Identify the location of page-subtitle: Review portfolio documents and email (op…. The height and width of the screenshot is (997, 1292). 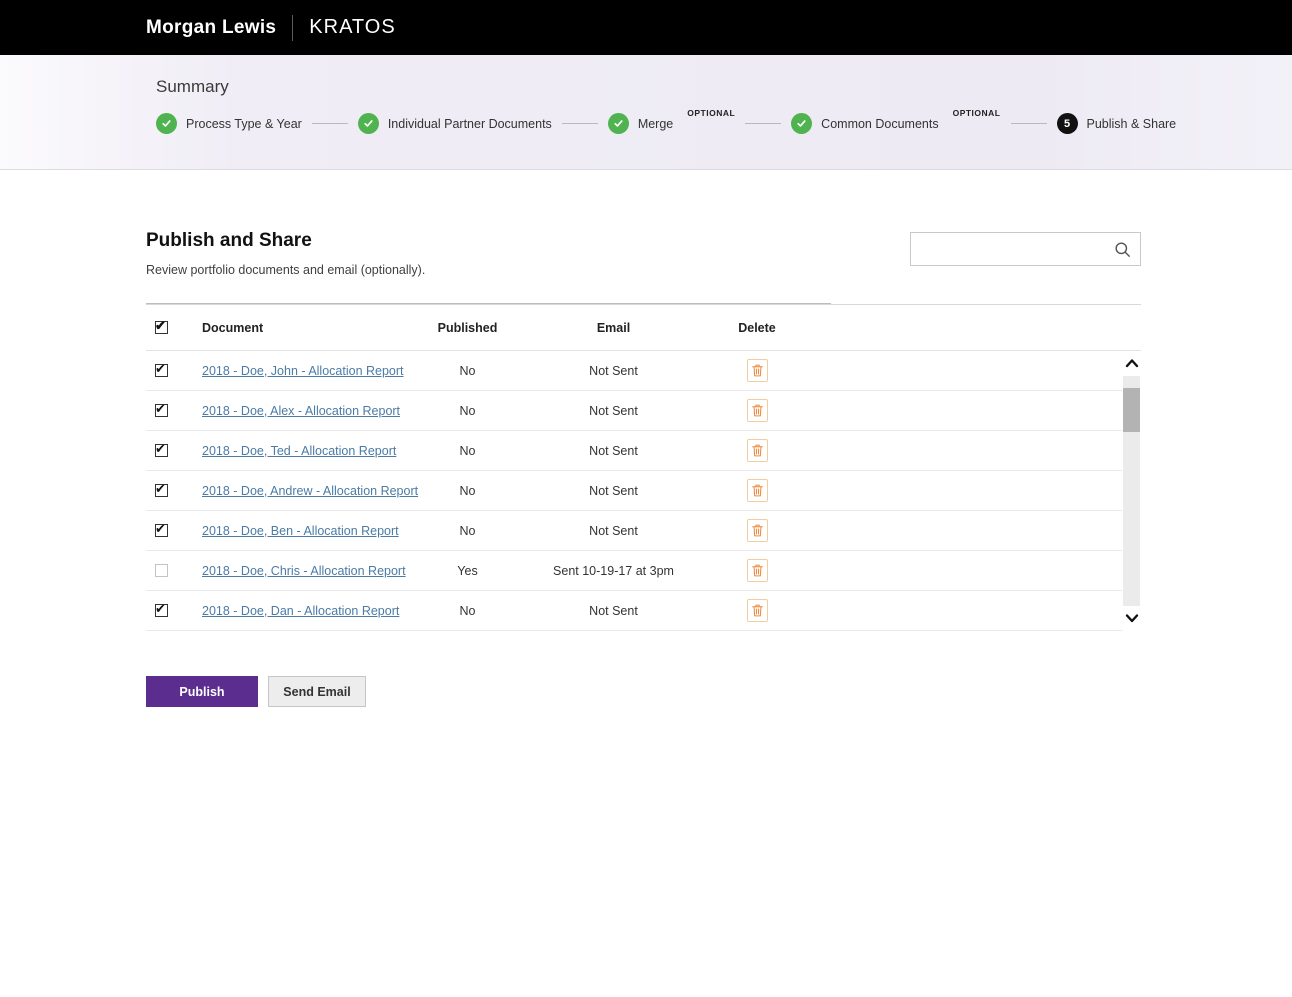
(286, 270).